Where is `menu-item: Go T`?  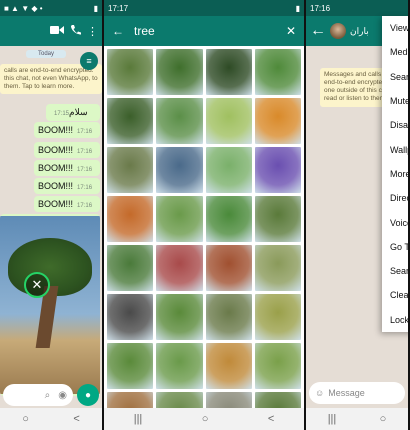 menu-item: Go T is located at coordinates (395, 247).